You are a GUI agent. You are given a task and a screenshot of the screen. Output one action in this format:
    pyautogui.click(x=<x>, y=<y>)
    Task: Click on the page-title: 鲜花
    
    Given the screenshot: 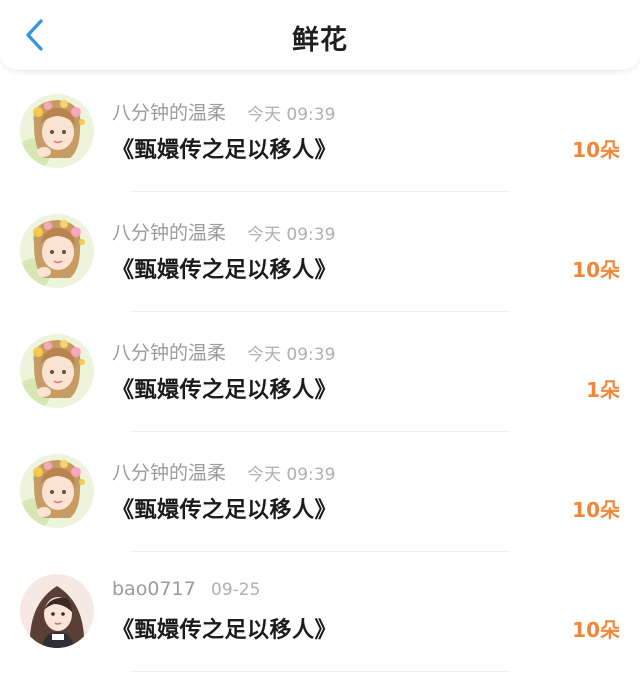 What is the action you would take?
    pyautogui.click(x=320, y=40)
    